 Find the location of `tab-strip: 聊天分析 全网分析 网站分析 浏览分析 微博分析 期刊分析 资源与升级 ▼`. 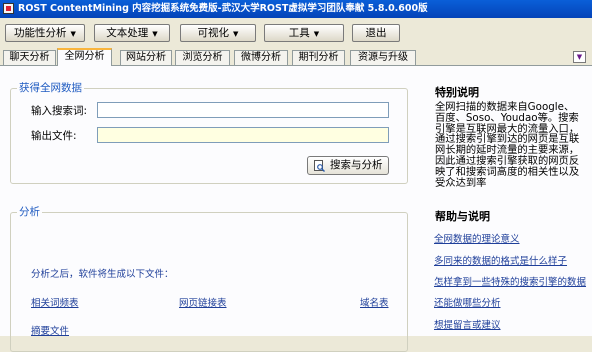

tab-strip: 聊天分析 全网分析 网站分析 浏览分析 微博分析 期刊分析 资源与升级 ▼ is located at coordinates (296, 57).